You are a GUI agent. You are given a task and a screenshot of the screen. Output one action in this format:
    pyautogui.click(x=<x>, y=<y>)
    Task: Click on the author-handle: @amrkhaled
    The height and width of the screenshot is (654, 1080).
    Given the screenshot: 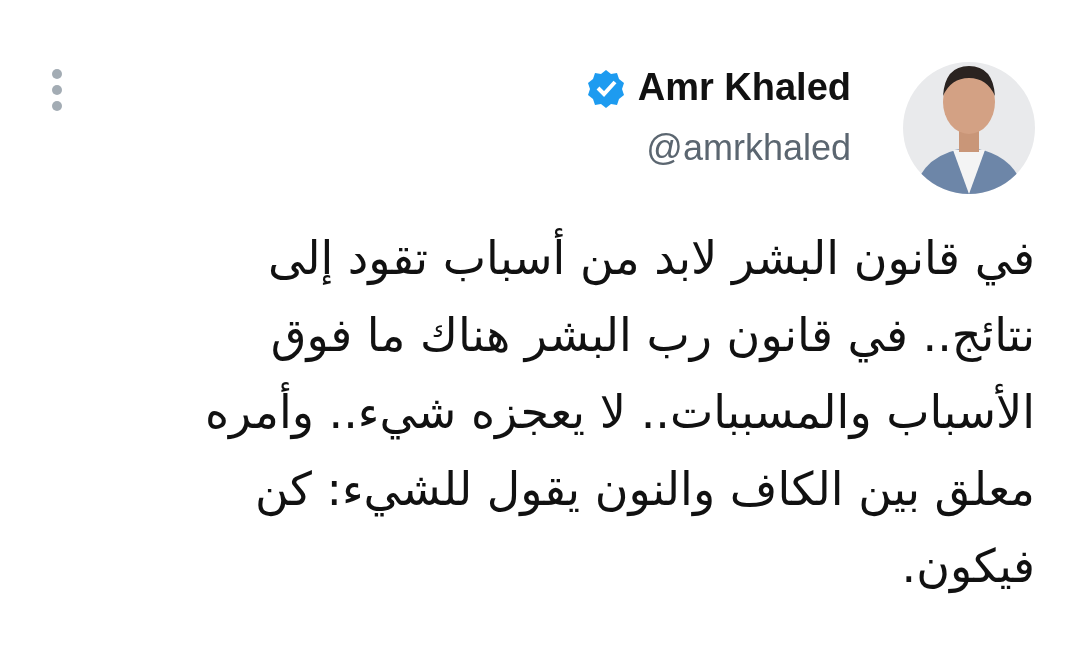 What is the action you would take?
    pyautogui.click(x=748, y=148)
    